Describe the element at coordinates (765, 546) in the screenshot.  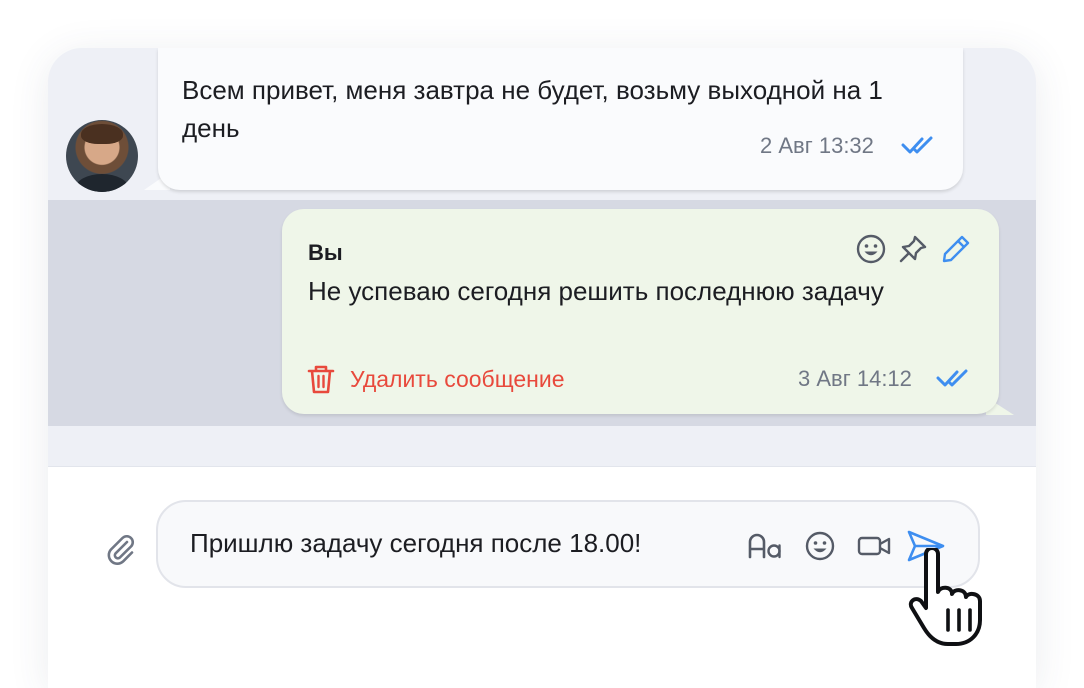
I see `text-format-icon` at that location.